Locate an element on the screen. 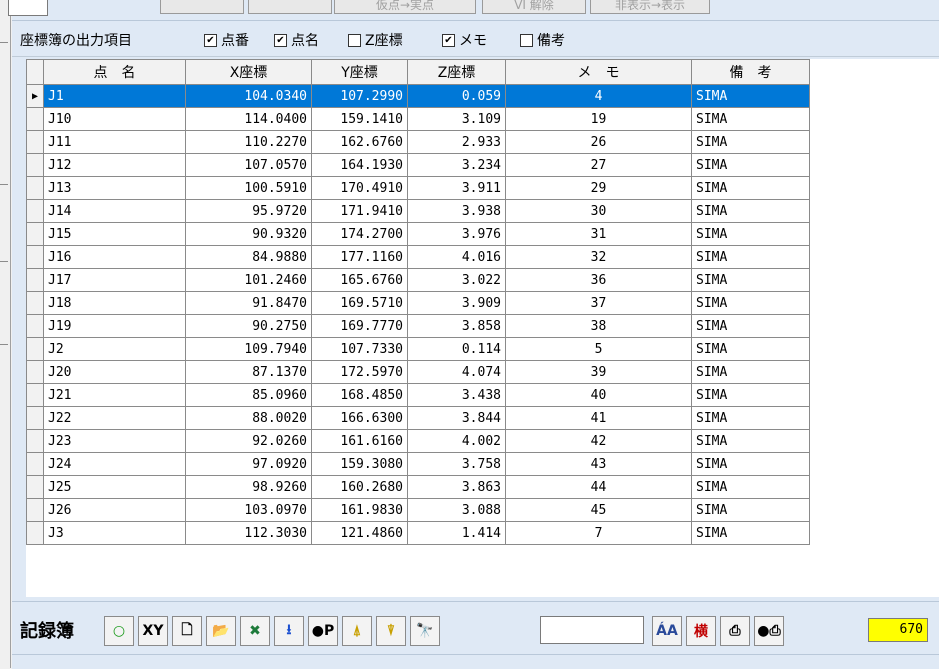  table-cell: 45 is located at coordinates (598, 510).